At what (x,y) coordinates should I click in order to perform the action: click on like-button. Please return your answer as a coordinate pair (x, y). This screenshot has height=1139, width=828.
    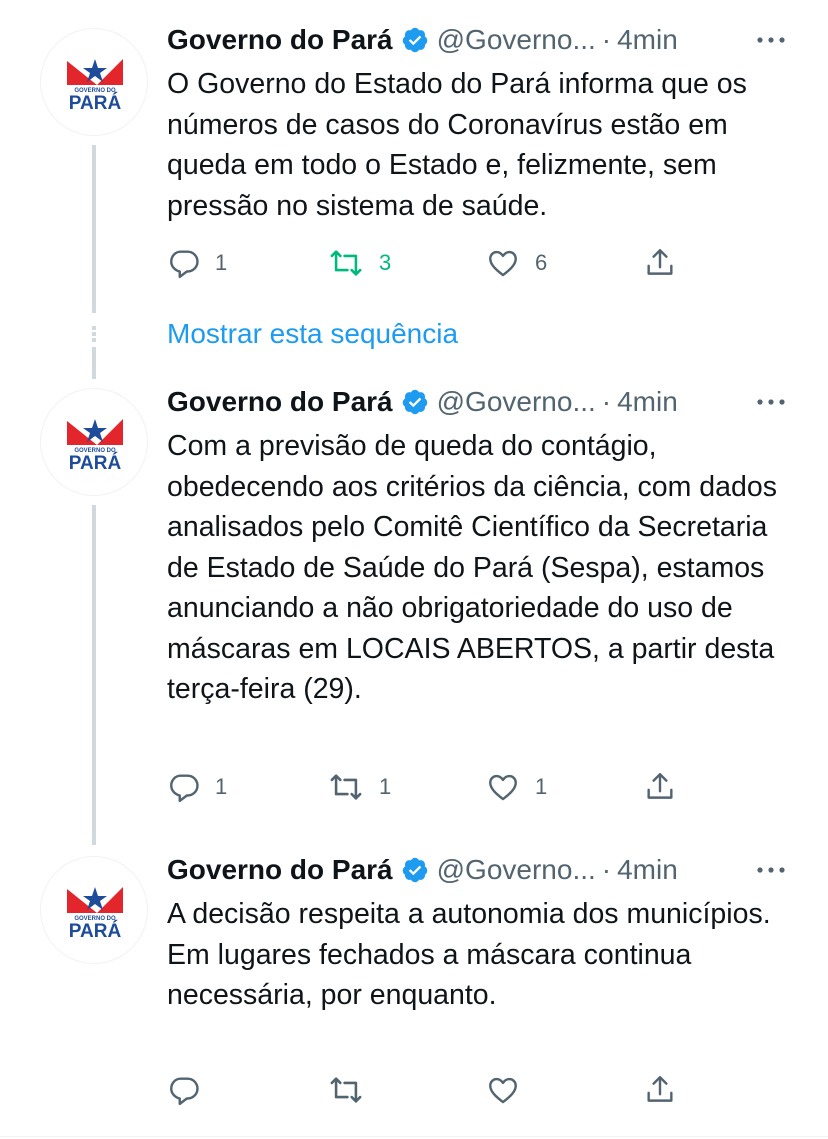
    Looking at the image, I should click on (510, 1090).